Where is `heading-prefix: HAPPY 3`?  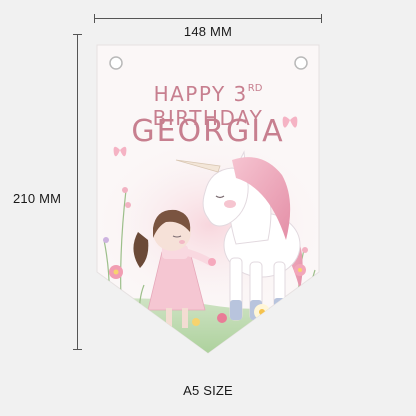 heading-prefix: HAPPY 3 is located at coordinates (200, 94).